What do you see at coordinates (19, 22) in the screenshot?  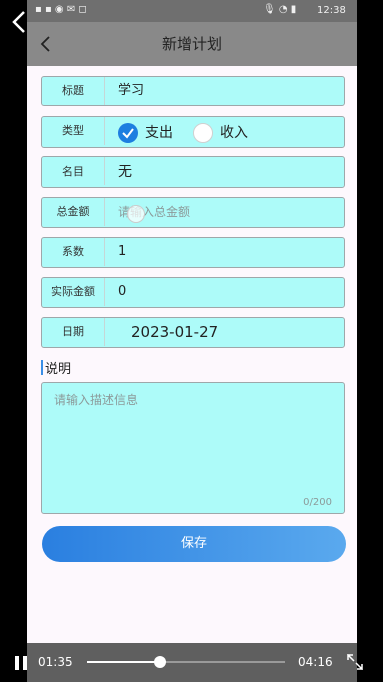 I see `video-back-icon` at bounding box center [19, 22].